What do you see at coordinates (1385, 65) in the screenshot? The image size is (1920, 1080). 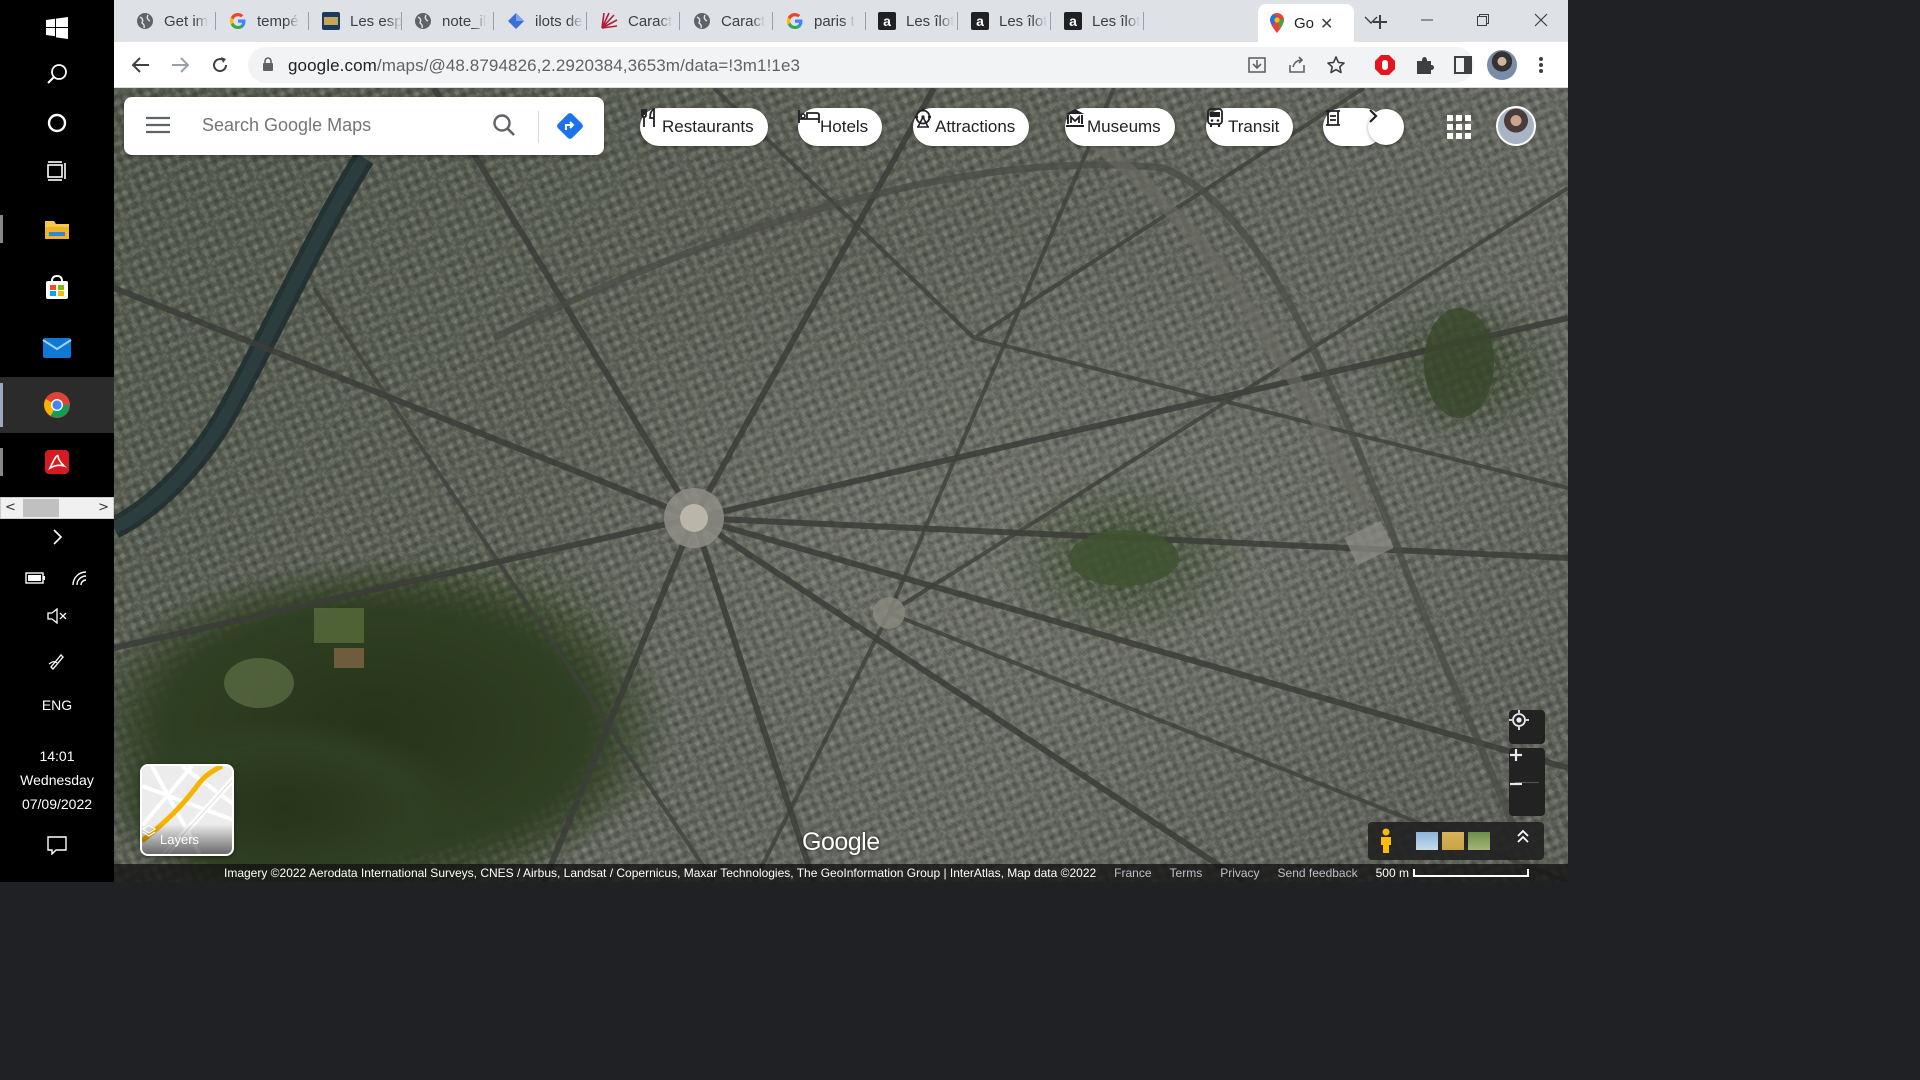 I see `adblock-extension-icon` at bounding box center [1385, 65].